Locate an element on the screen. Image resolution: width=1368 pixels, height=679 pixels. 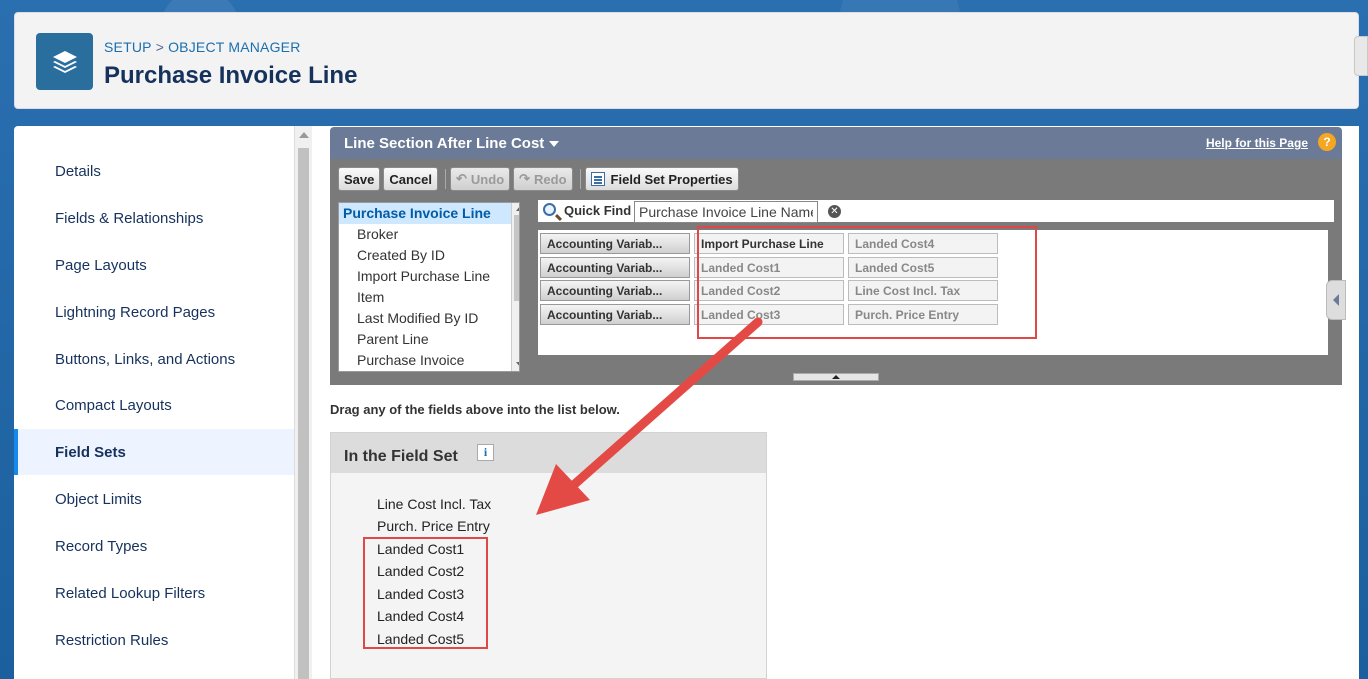
expand-panel-arrow-icon is located at coordinates (1336, 300).